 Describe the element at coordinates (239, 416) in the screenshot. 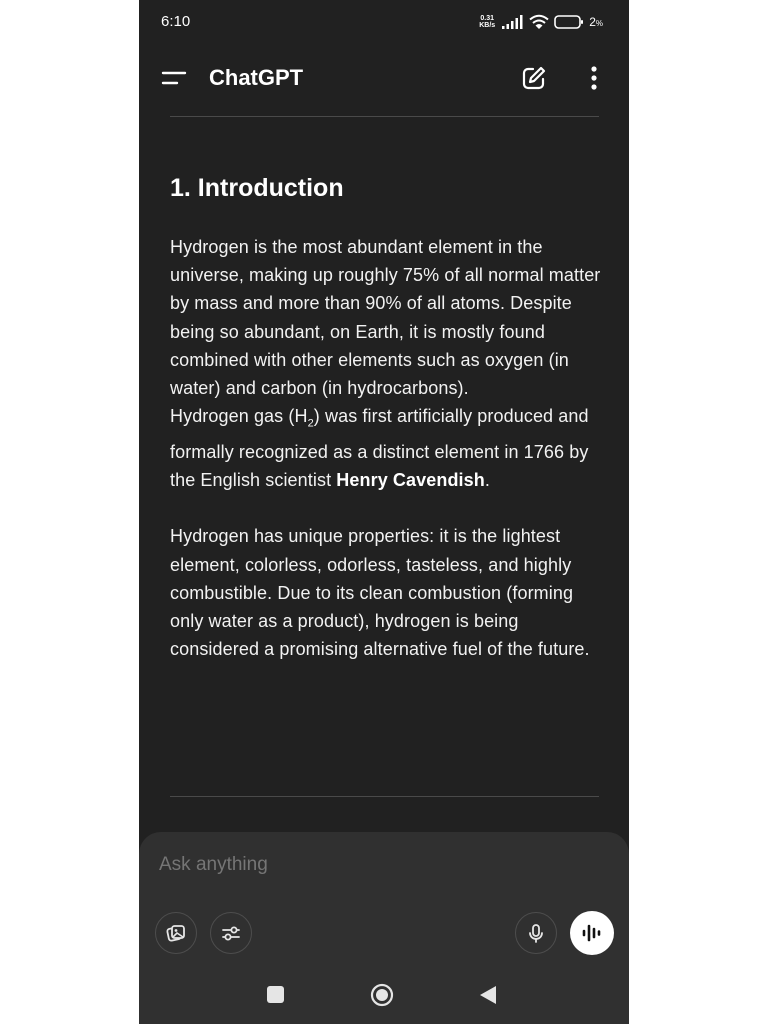

I see `paragraph-history-start: Hydrogen gas (H` at that location.